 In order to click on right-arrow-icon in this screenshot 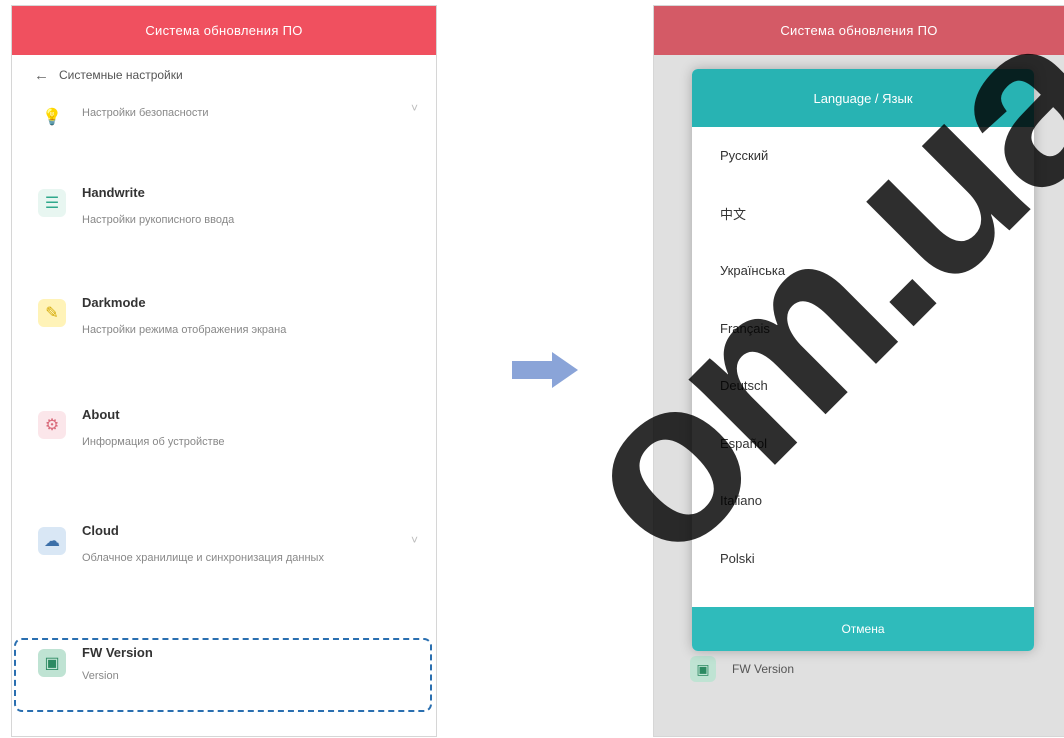, I will do `click(545, 370)`.